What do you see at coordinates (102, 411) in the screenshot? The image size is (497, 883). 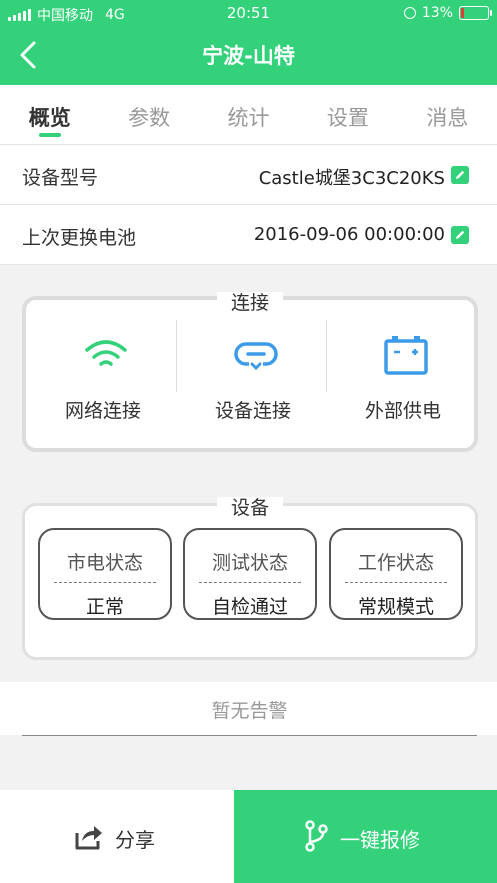 I see `network-connection-label: 网络连接` at bounding box center [102, 411].